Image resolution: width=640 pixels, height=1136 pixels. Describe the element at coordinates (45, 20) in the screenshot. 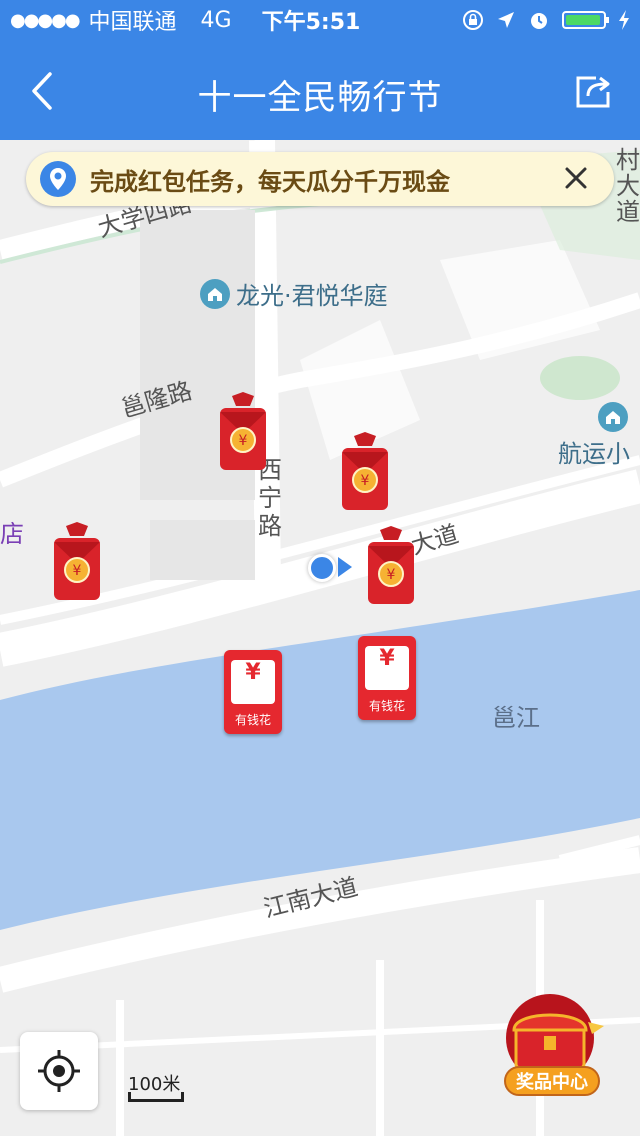

I see `signal-strength: ●●●●●` at that location.